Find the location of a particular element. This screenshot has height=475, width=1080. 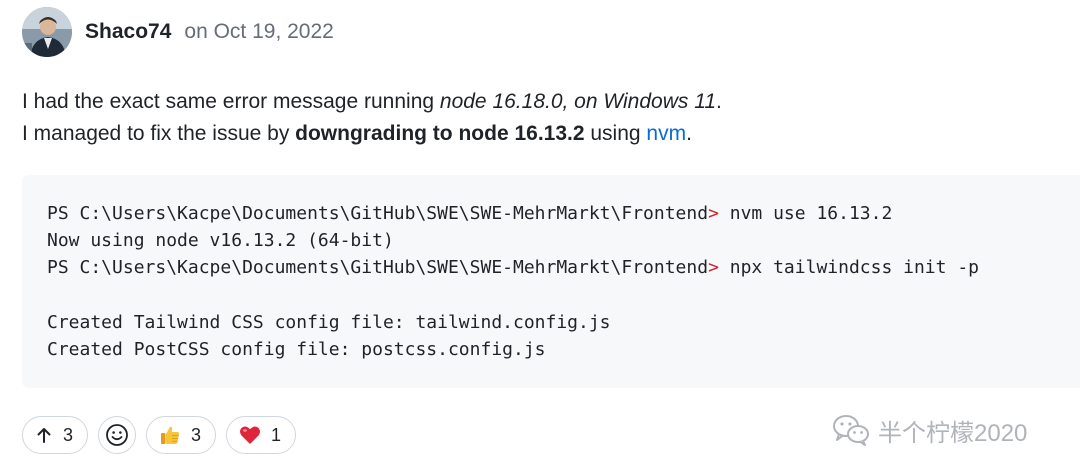

text-segment: using is located at coordinates (615, 133).